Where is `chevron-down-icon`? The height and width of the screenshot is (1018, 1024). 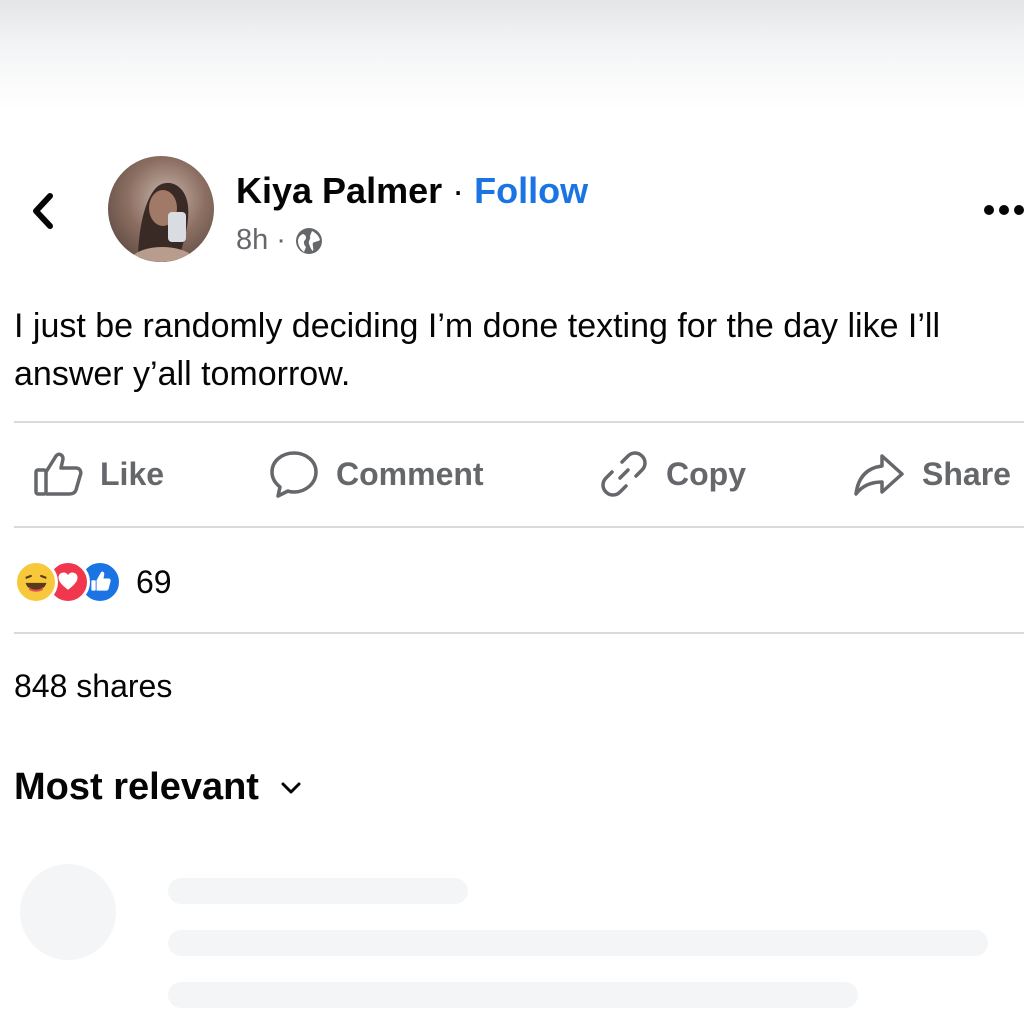
chevron-down-icon is located at coordinates (291, 787).